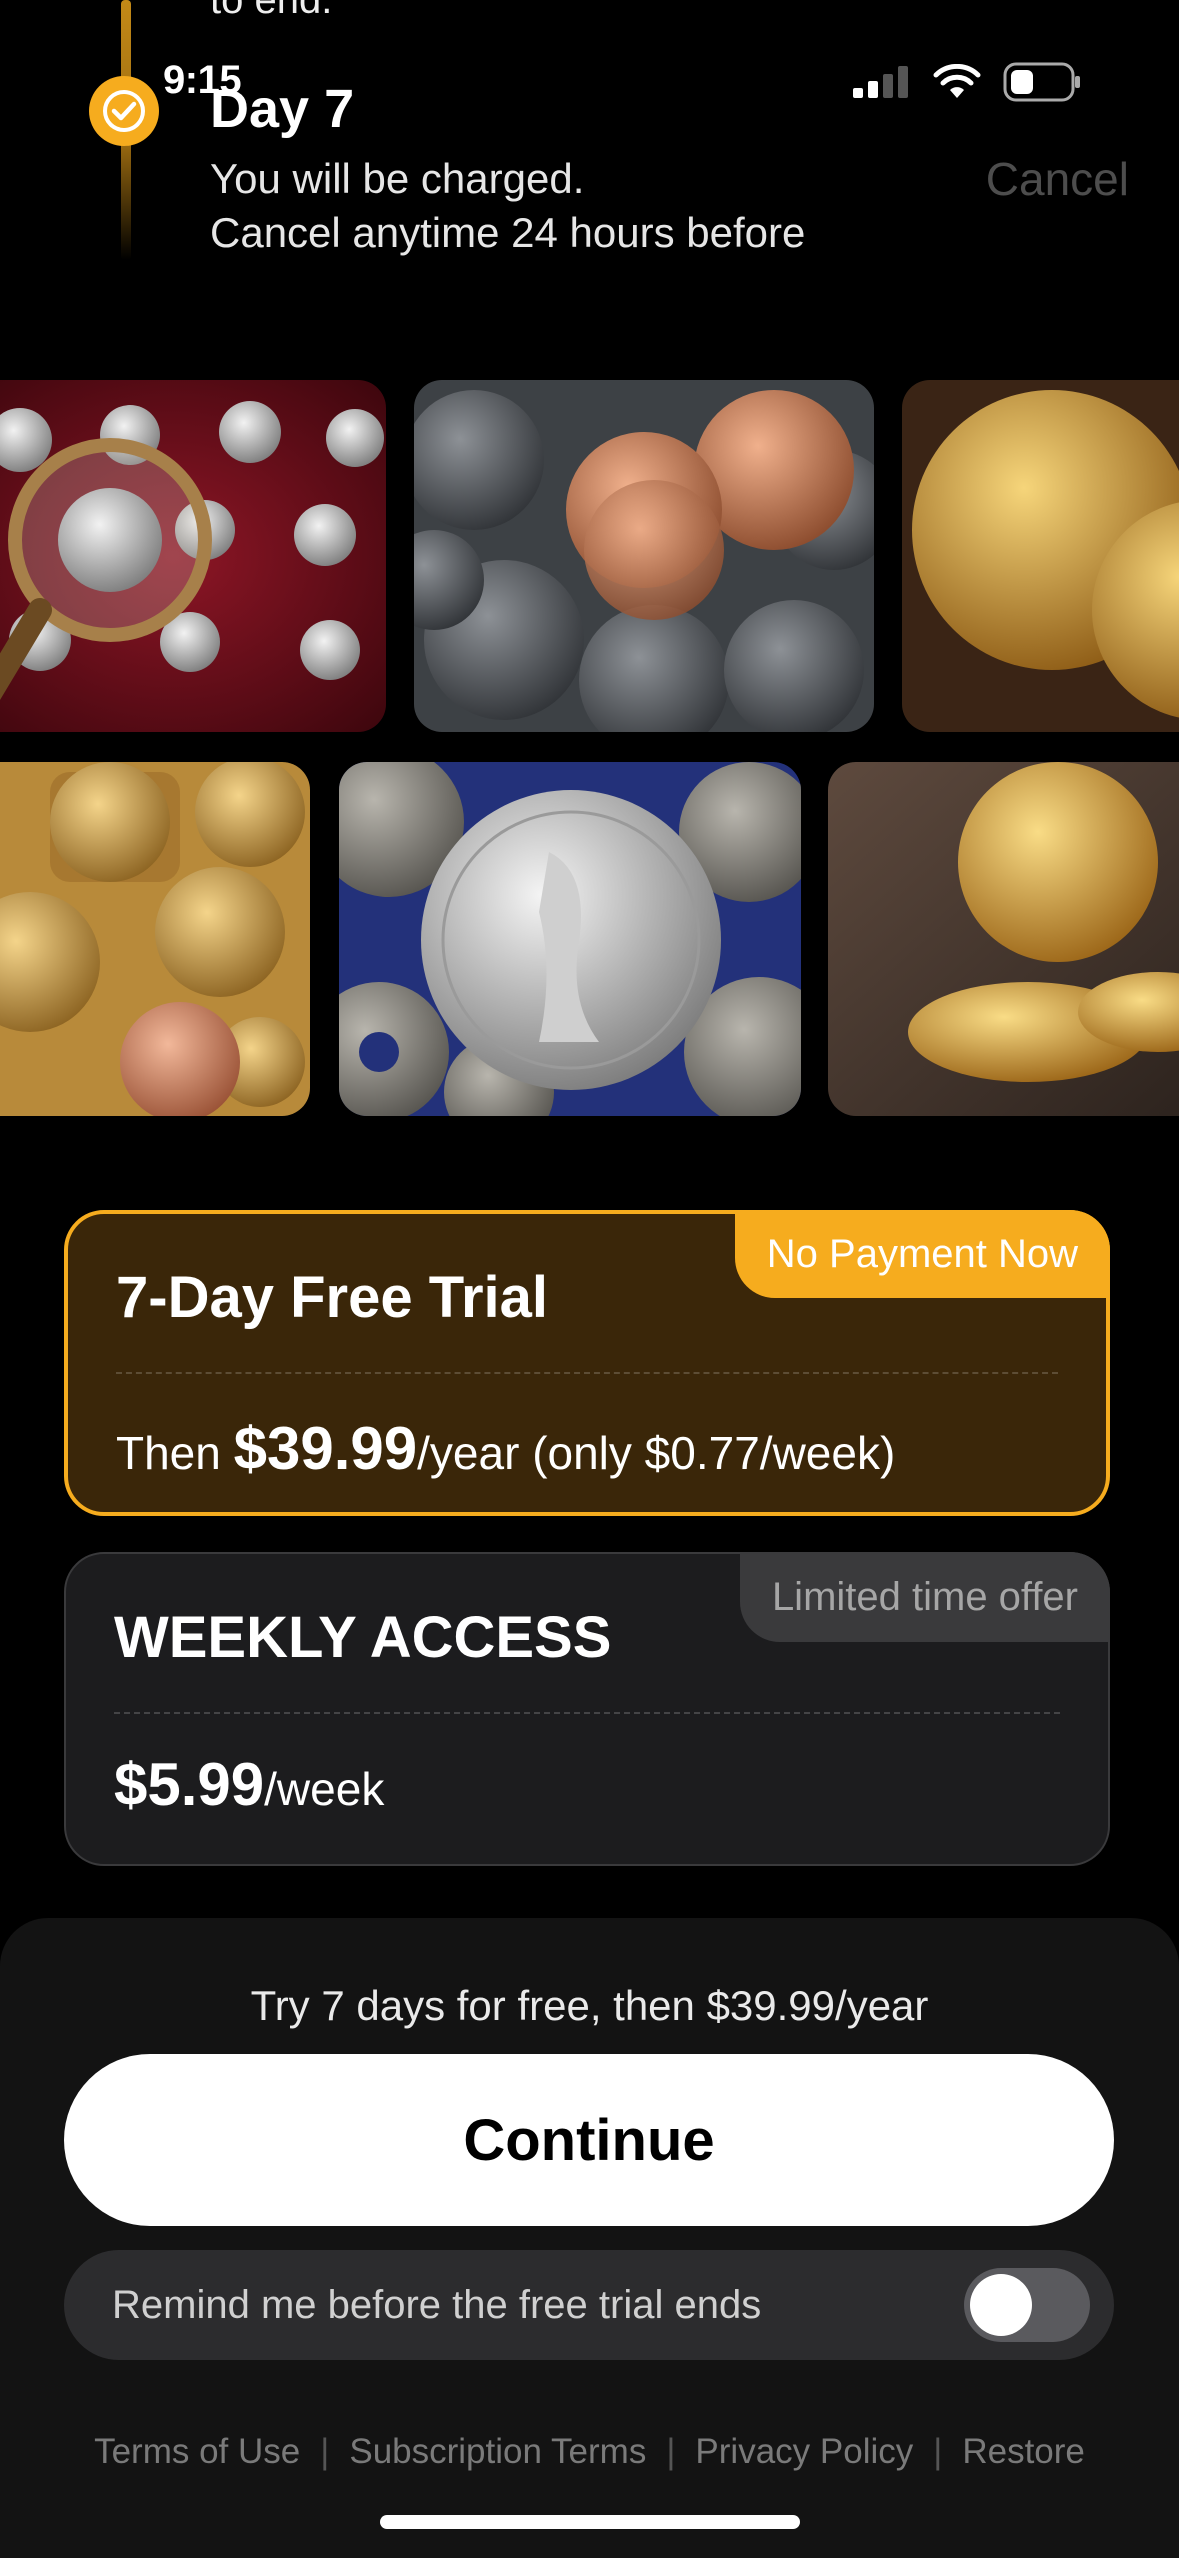 This screenshot has height=2558, width=1179. I want to click on home-indicator, so click(590, 2522).